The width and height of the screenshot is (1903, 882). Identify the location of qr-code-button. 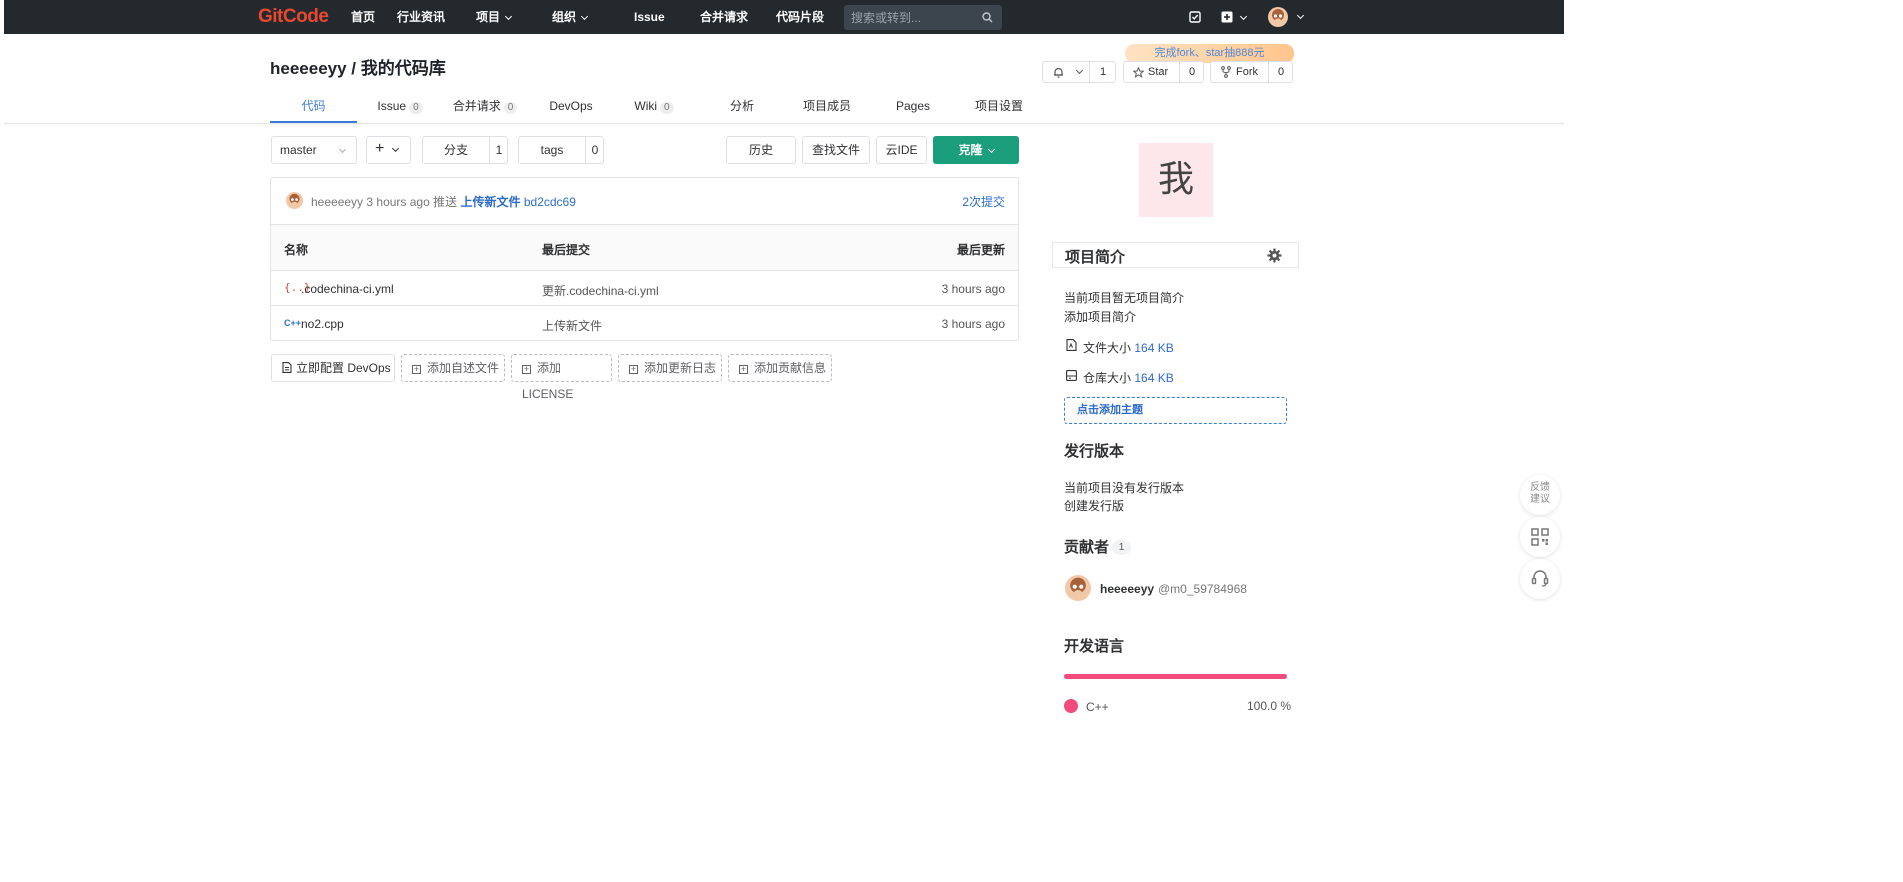
(1540, 537).